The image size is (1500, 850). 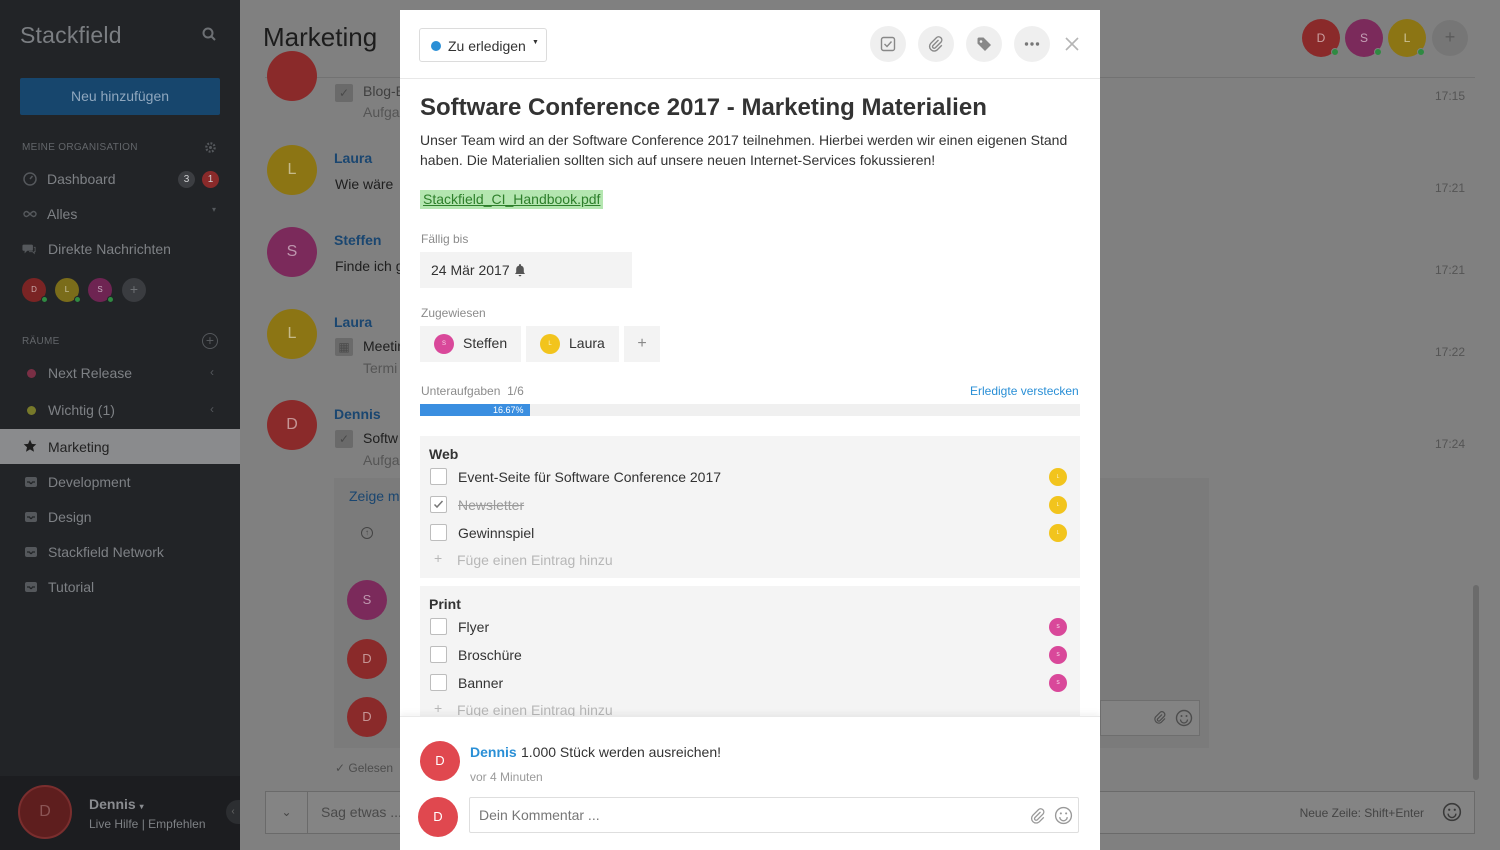 I want to click on checklist-item-text: Event-Seite für Software Conference 2017, so click(x=589, y=477).